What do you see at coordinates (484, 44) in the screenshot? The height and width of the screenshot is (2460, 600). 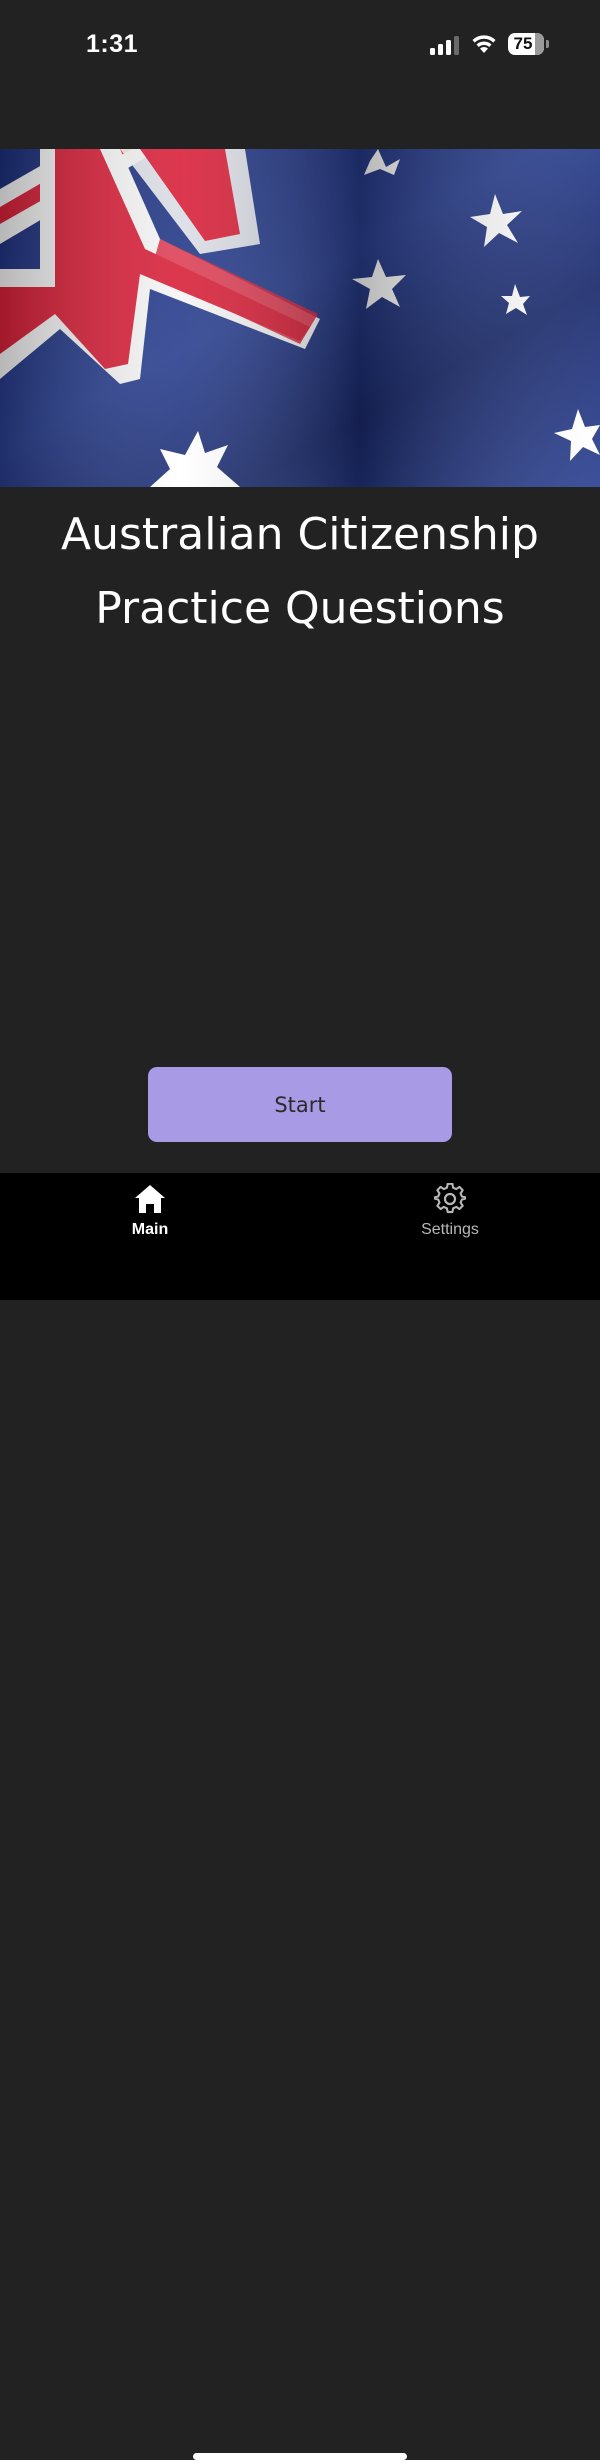 I see `wifi-icon` at bounding box center [484, 44].